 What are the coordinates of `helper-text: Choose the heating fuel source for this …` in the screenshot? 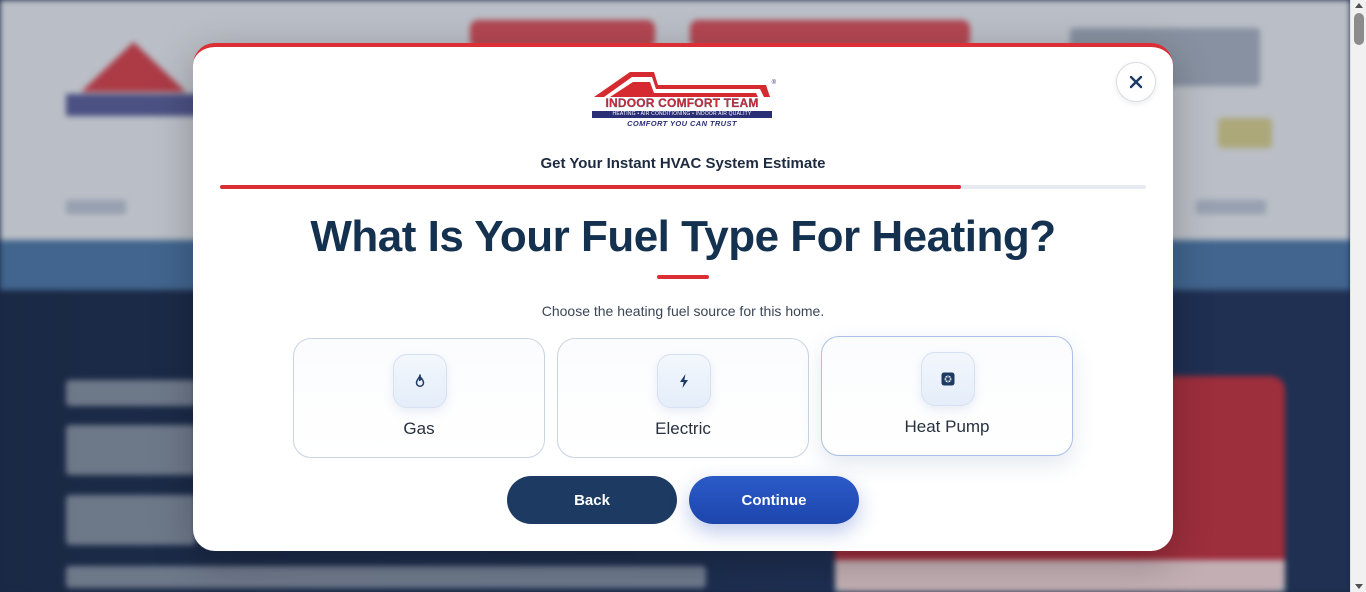 It's located at (683, 311).